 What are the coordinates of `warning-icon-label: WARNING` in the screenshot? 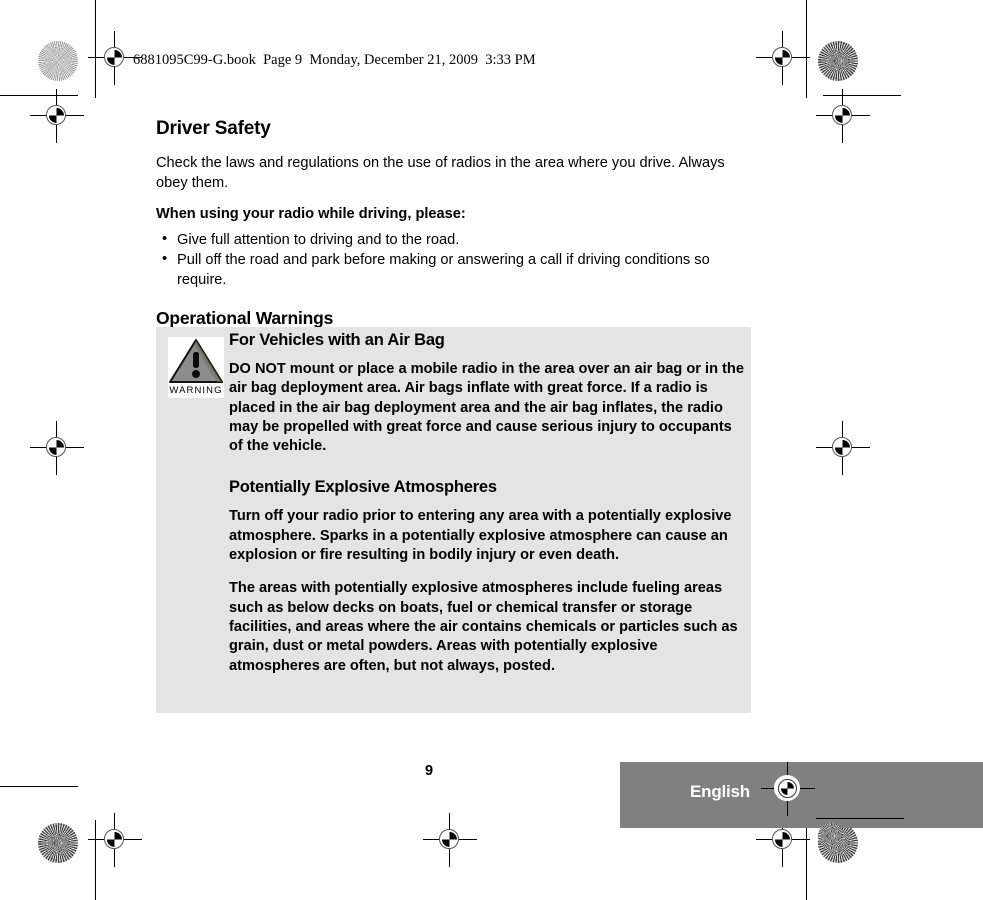 It's located at (196, 391).